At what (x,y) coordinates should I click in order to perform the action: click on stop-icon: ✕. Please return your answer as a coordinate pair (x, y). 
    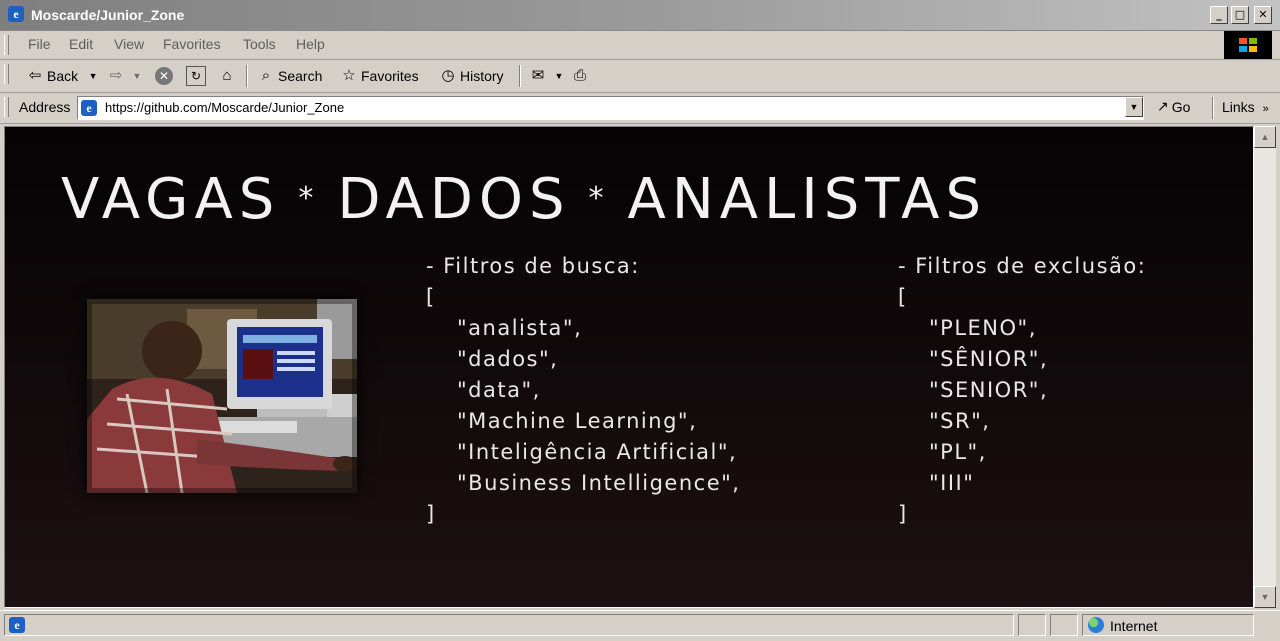
    Looking at the image, I should click on (164, 76).